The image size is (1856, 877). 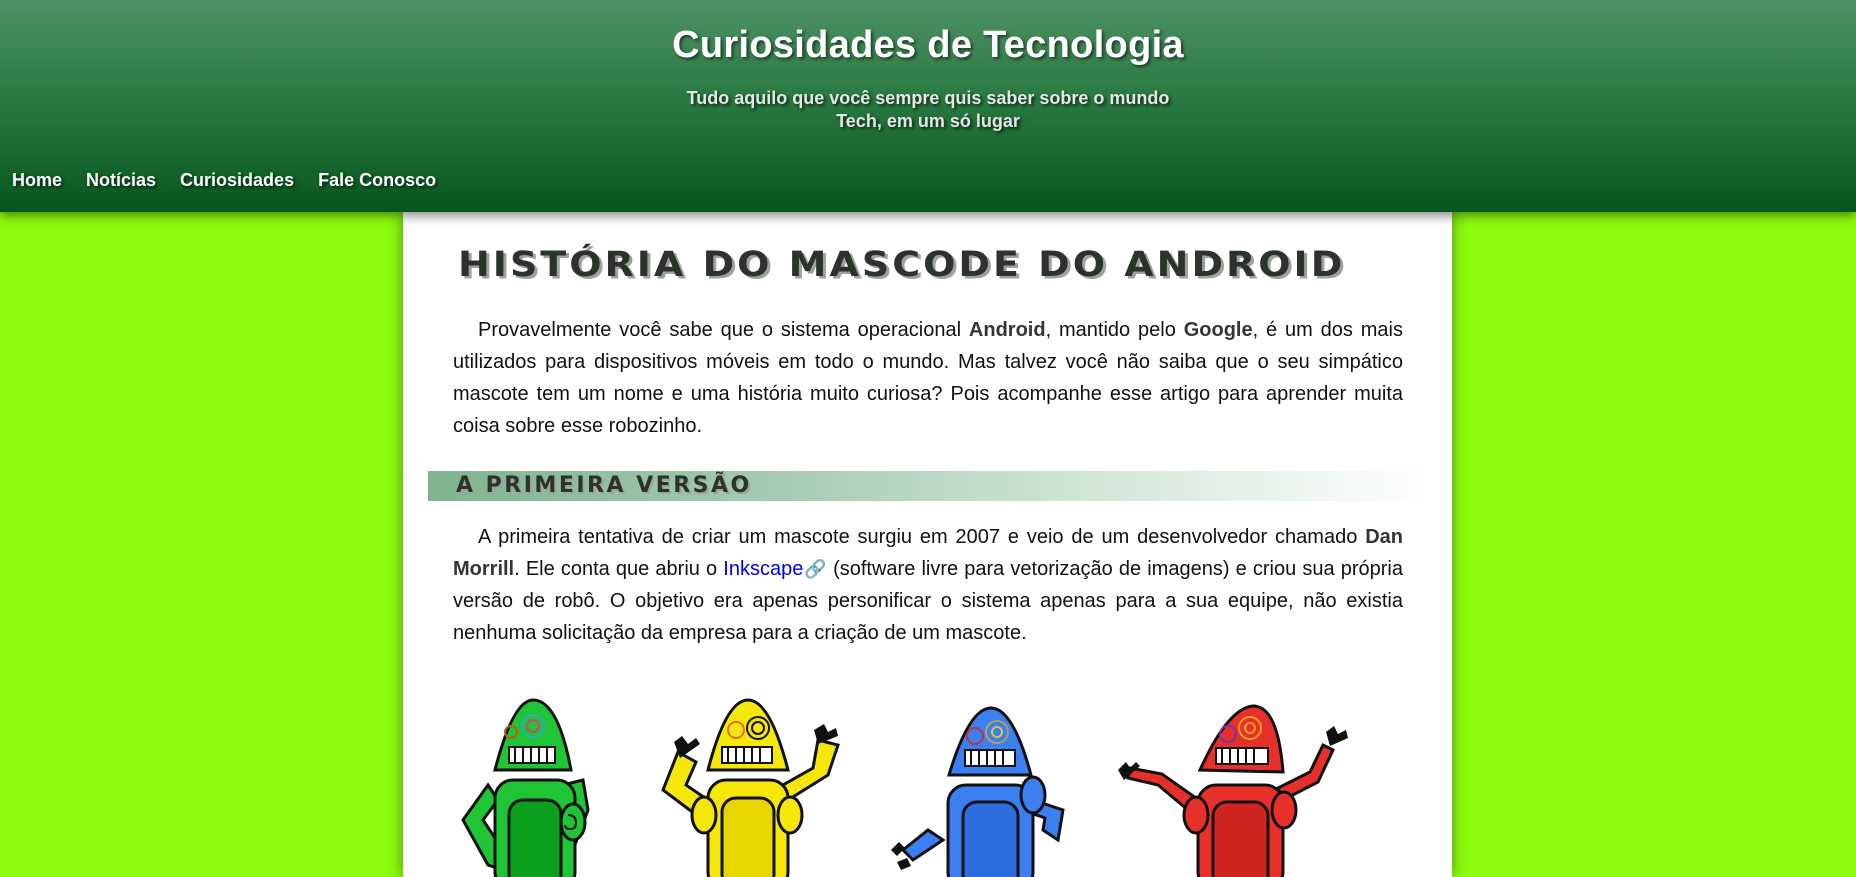 What do you see at coordinates (1218, 330) in the screenshot?
I see `intro-bold-google: Google` at bounding box center [1218, 330].